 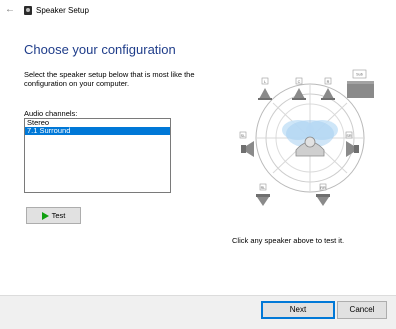 I want to click on speaker-subwoofer: Sub, so click(x=360, y=83).